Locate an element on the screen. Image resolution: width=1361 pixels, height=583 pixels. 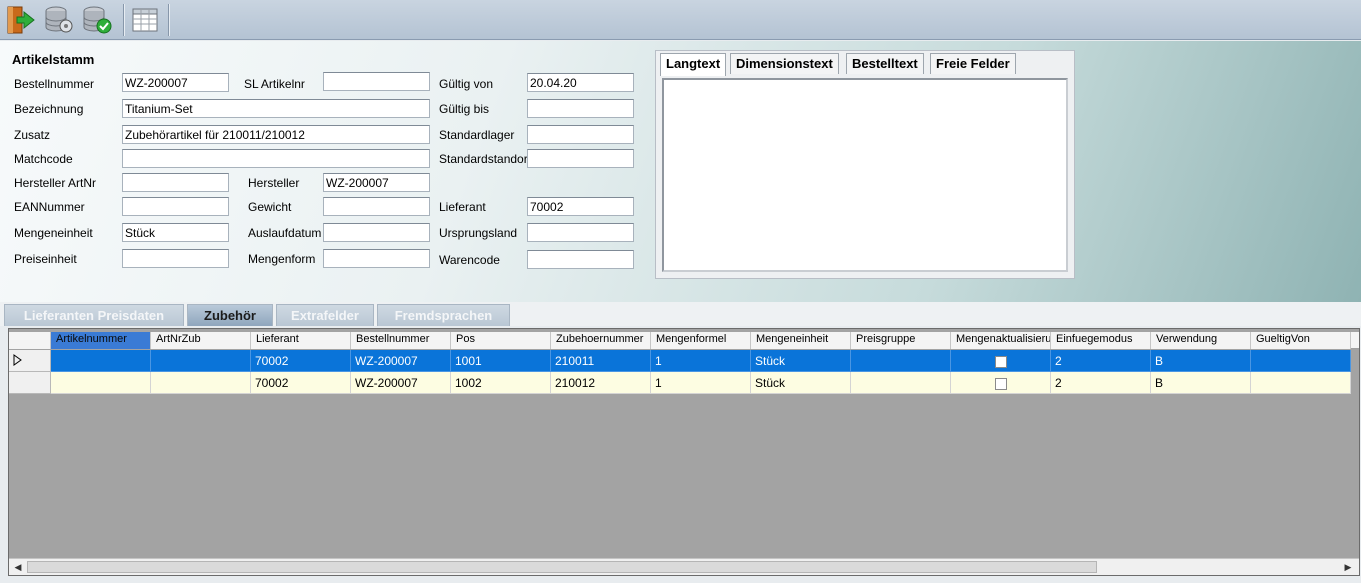
gewicht-field is located at coordinates (376, 206).